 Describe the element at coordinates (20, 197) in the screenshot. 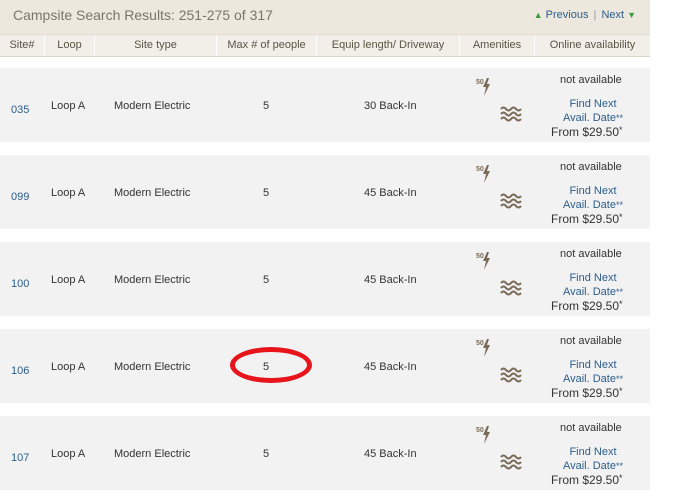

I see `site-number-link: 099` at that location.